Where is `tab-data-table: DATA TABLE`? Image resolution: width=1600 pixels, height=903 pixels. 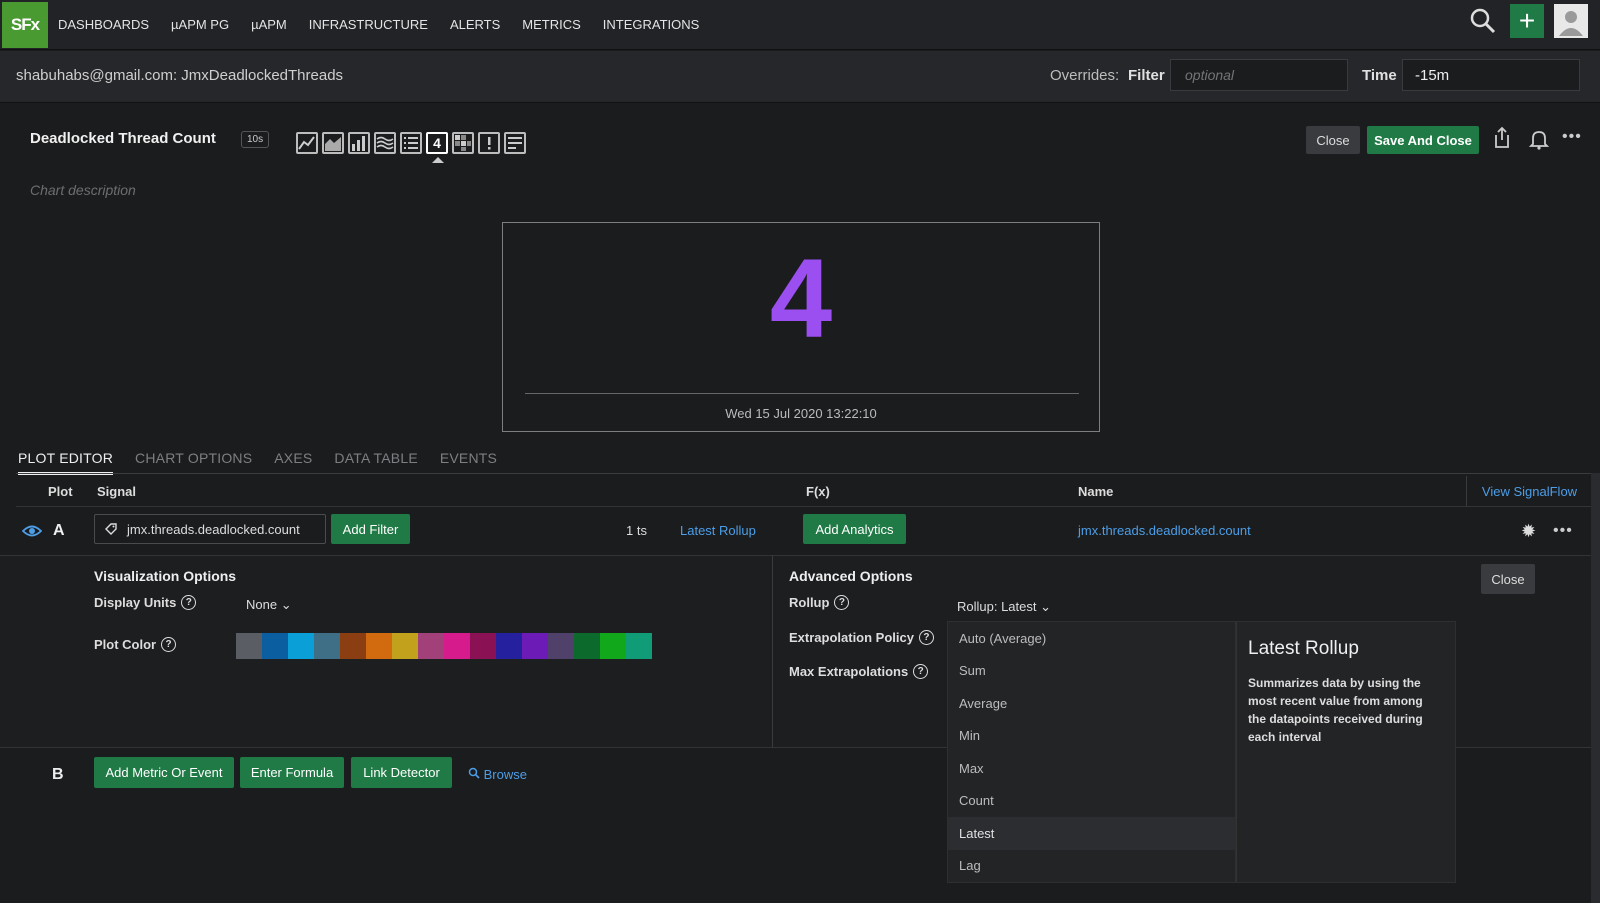
tab-data-table: DATA TABLE is located at coordinates (375, 462).